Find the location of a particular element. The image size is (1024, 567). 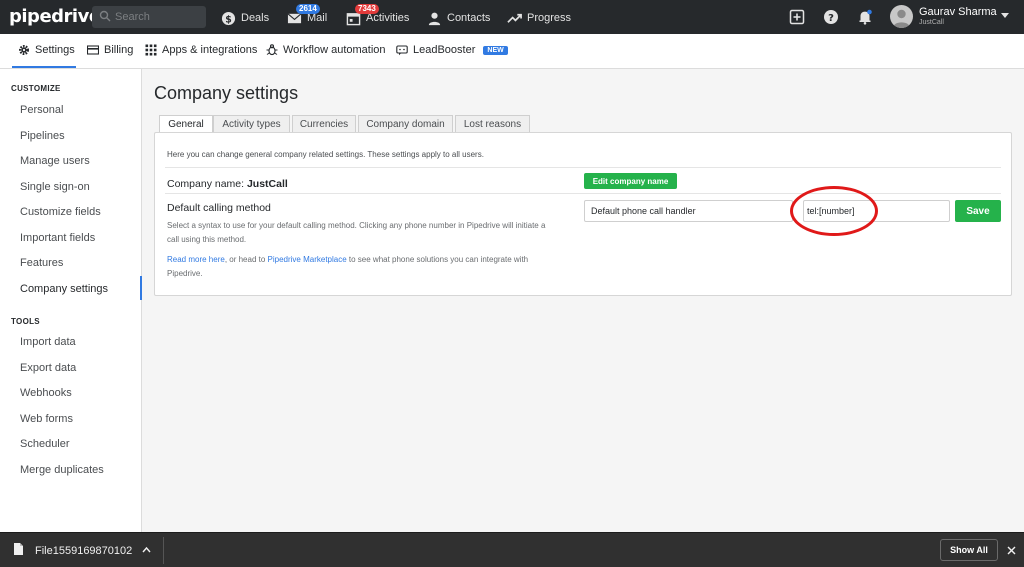

new-badge: NEW is located at coordinates (495, 50).